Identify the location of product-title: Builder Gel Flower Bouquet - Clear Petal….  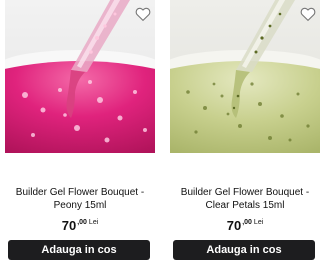
(245, 199).